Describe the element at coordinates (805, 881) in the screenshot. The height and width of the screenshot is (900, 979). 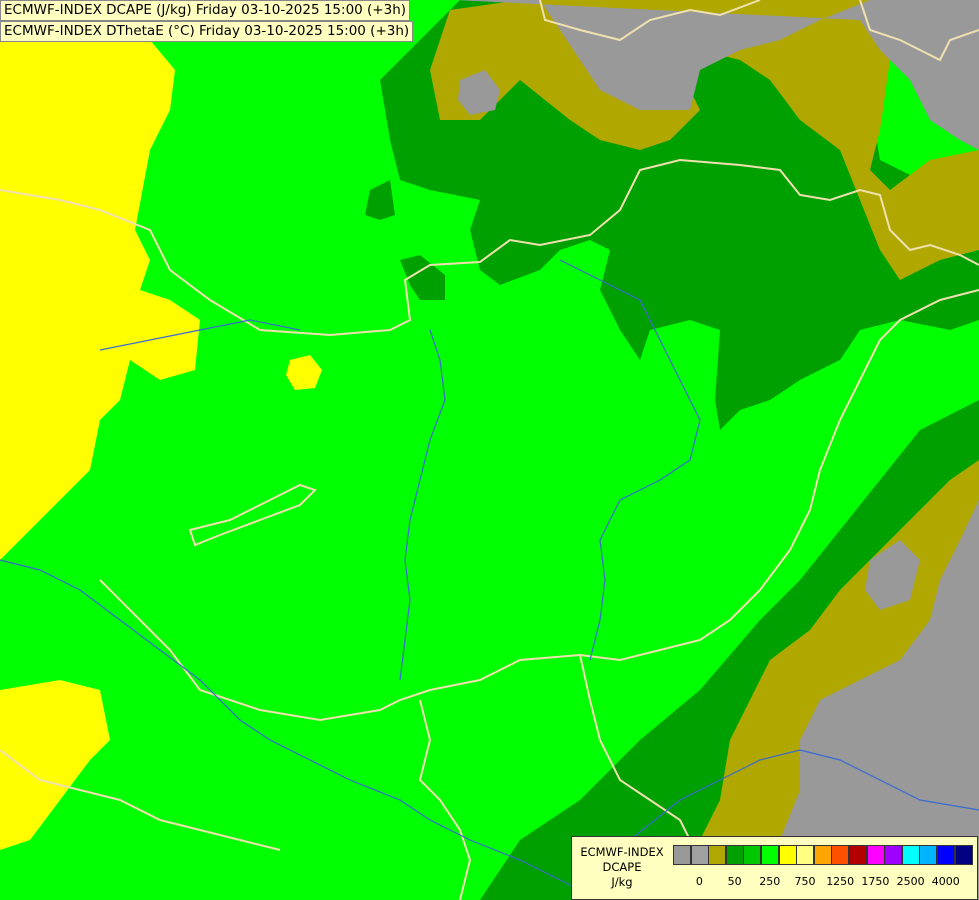
I see `legend-tick-label: 750` at that location.